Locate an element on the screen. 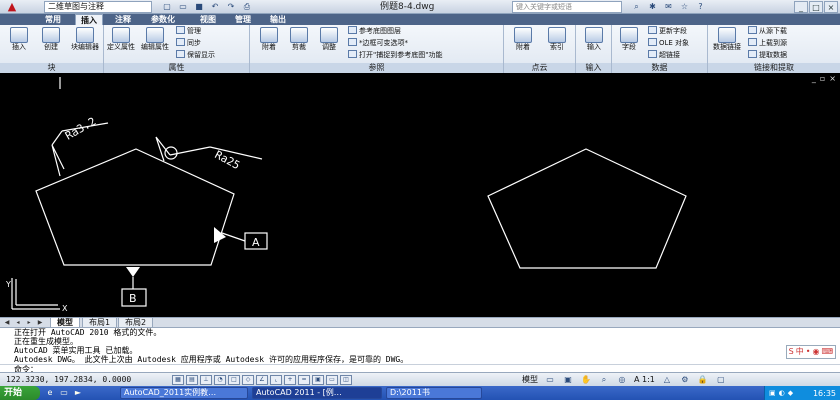 The width and height of the screenshot is (840, 400). create-block-button: 创建 is located at coordinates (51, 39).